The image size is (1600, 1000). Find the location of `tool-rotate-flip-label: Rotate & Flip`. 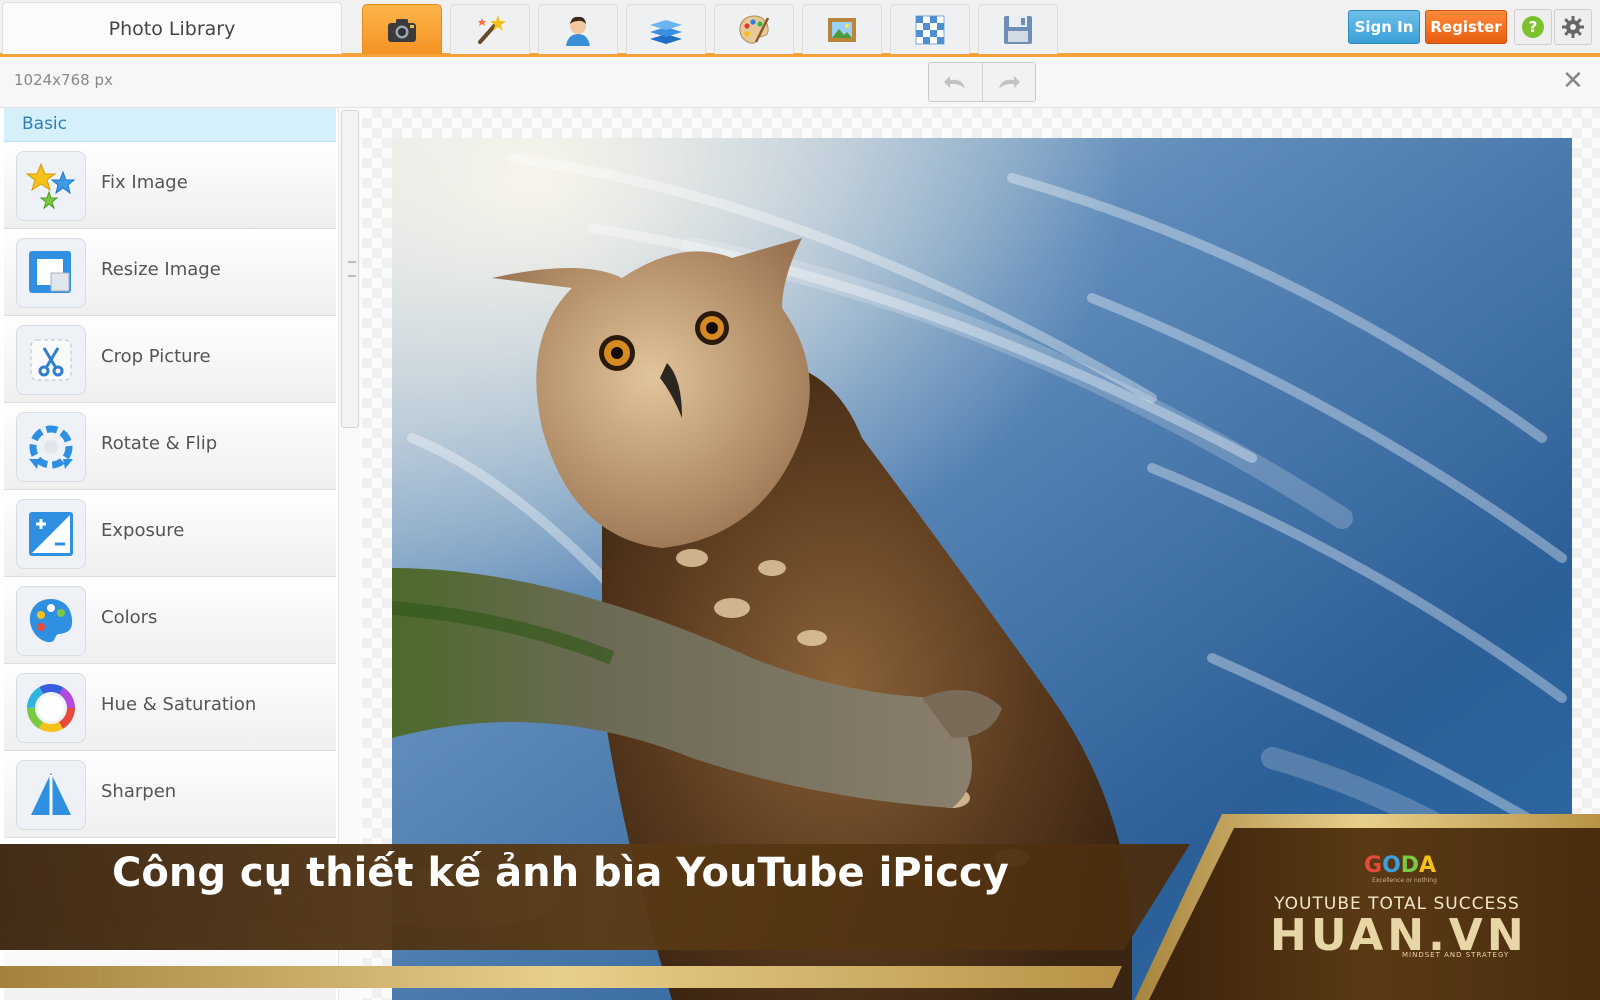

tool-rotate-flip-label: Rotate & Flip is located at coordinates (159, 443).